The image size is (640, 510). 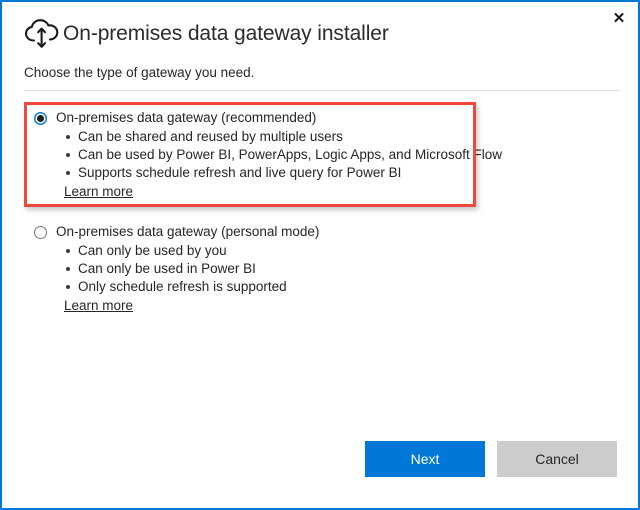 What do you see at coordinates (40, 232) in the screenshot?
I see `radio-personal` at bounding box center [40, 232].